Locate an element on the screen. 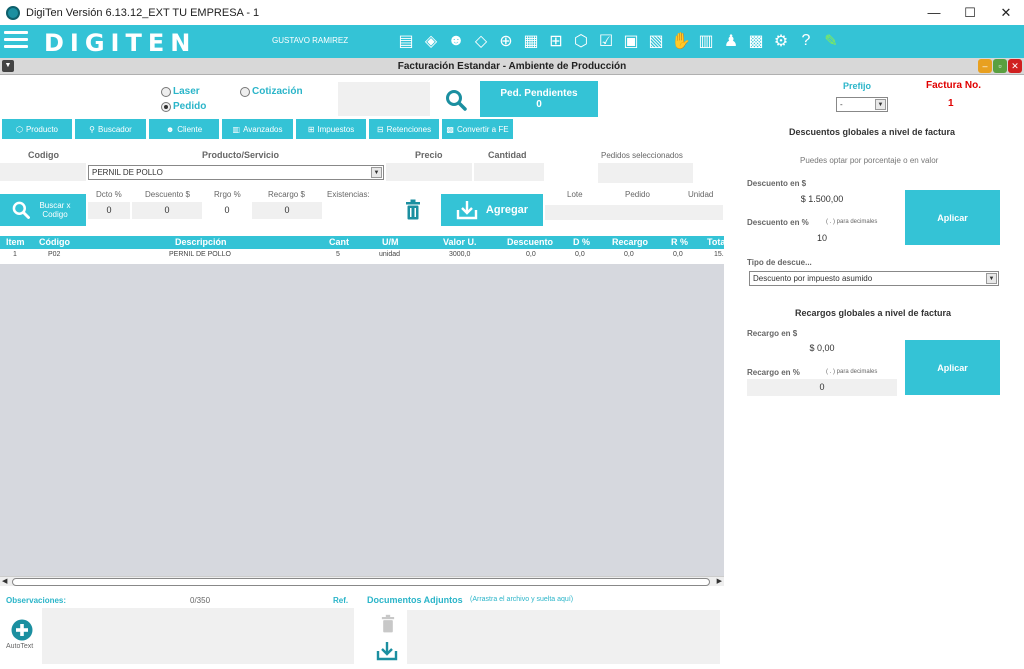  lote-pedido-unidad-box is located at coordinates (634, 212).